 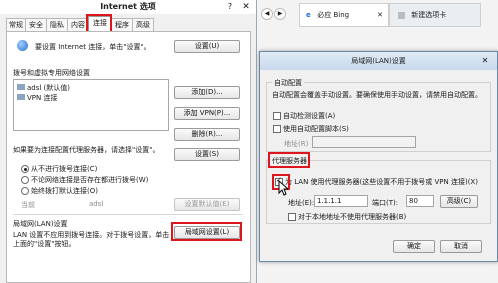 What do you see at coordinates (309, 116) in the screenshot?
I see `auto-detect-label: 自动检测设置(A)` at bounding box center [309, 116].